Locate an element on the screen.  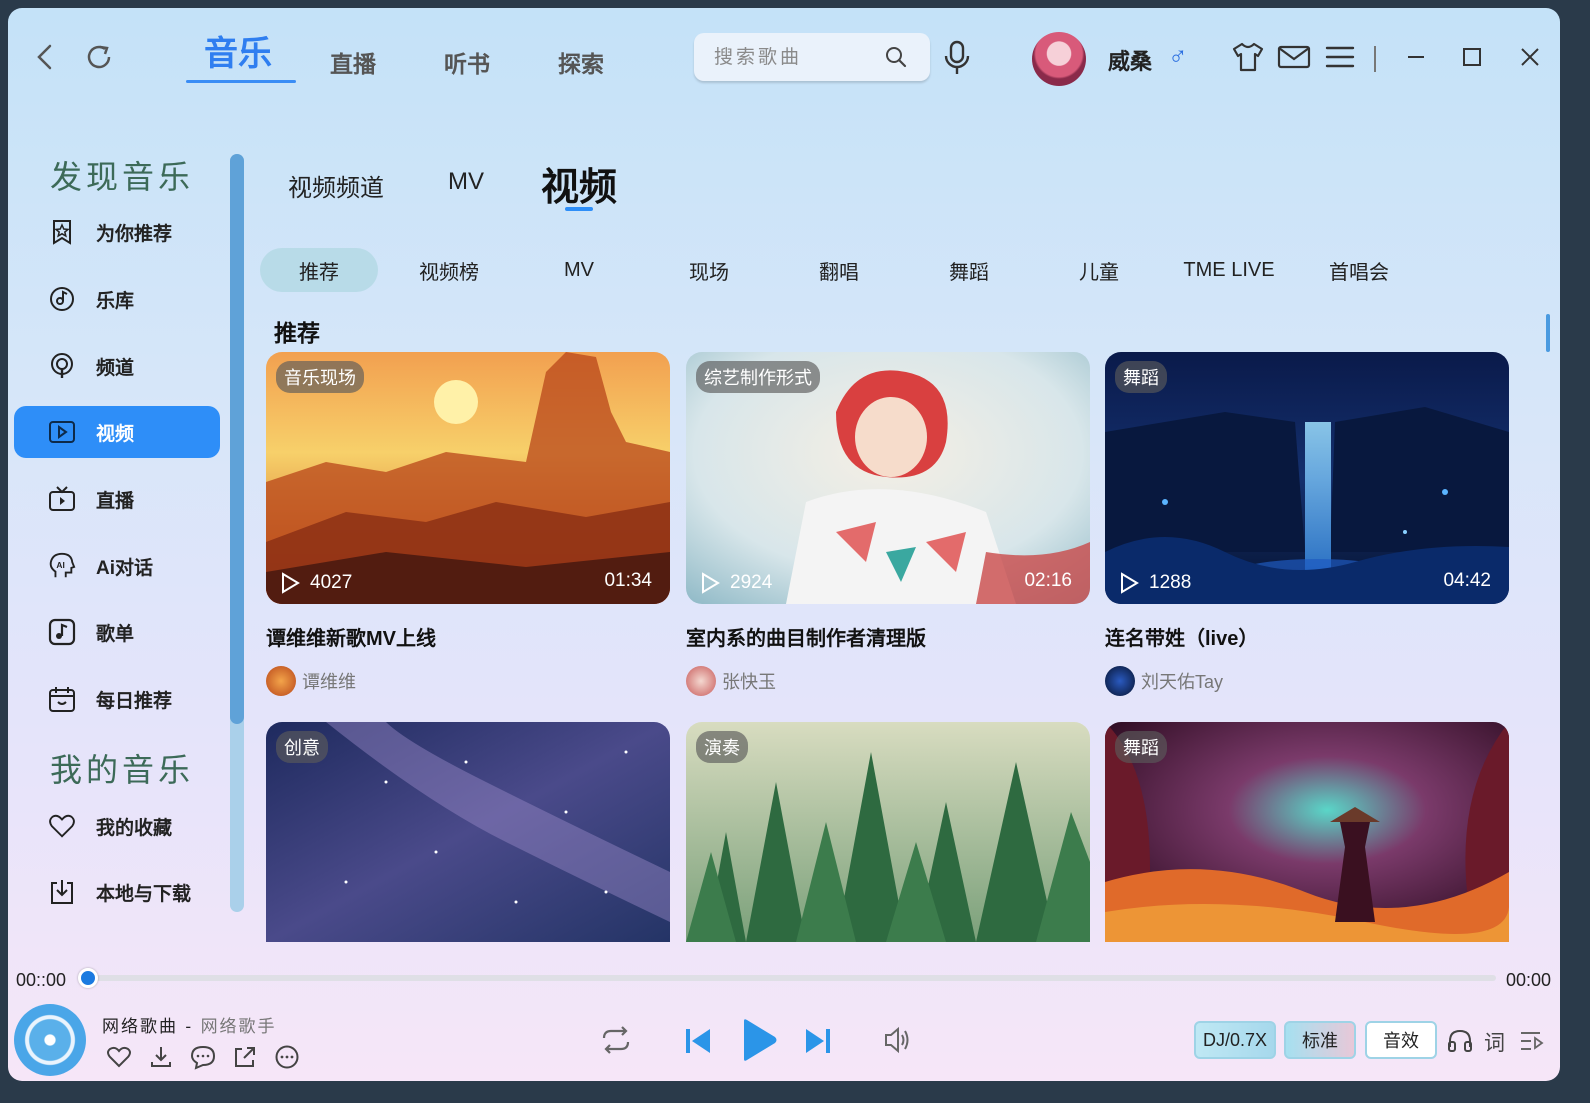
play-count: 1288 is located at coordinates (1155, 583).